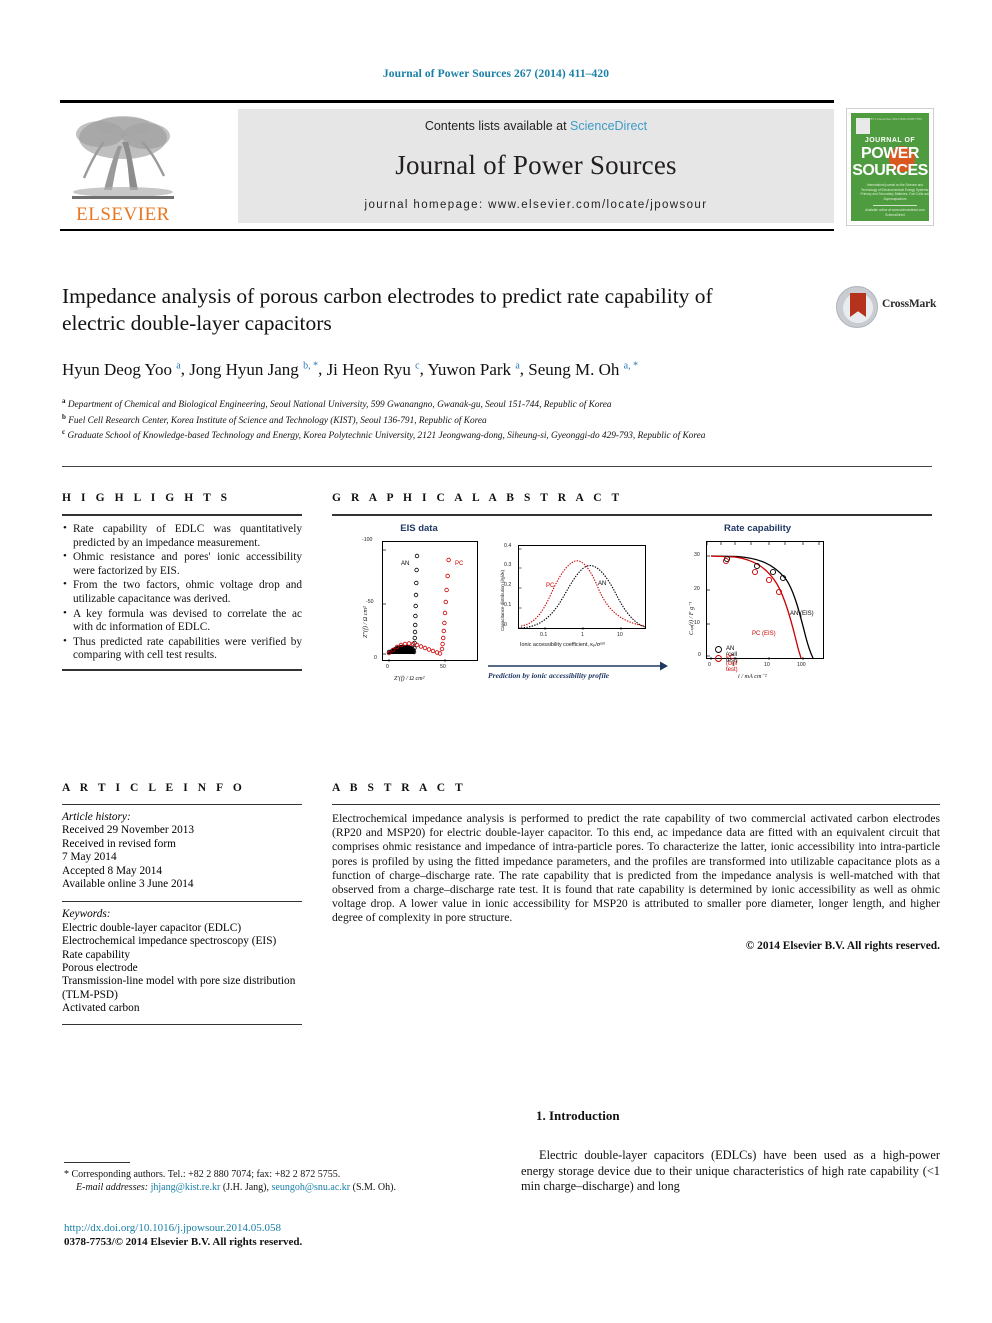 The width and height of the screenshot is (992, 1323). I want to click on rate-annotation-an-eis: AN (EIS), so click(802, 614).